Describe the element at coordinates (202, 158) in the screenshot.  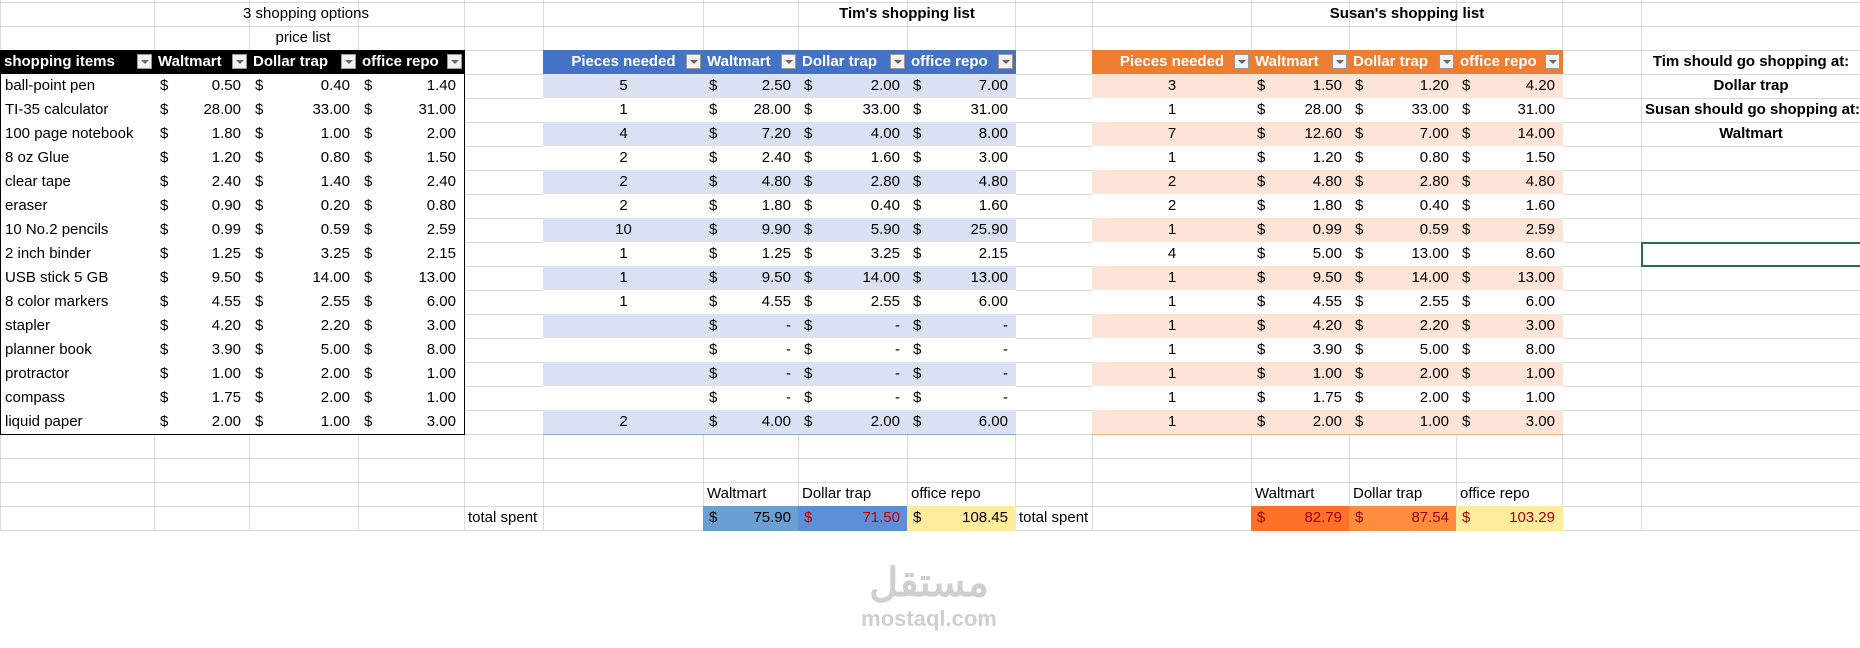
I see `price-cell: $1.20` at that location.